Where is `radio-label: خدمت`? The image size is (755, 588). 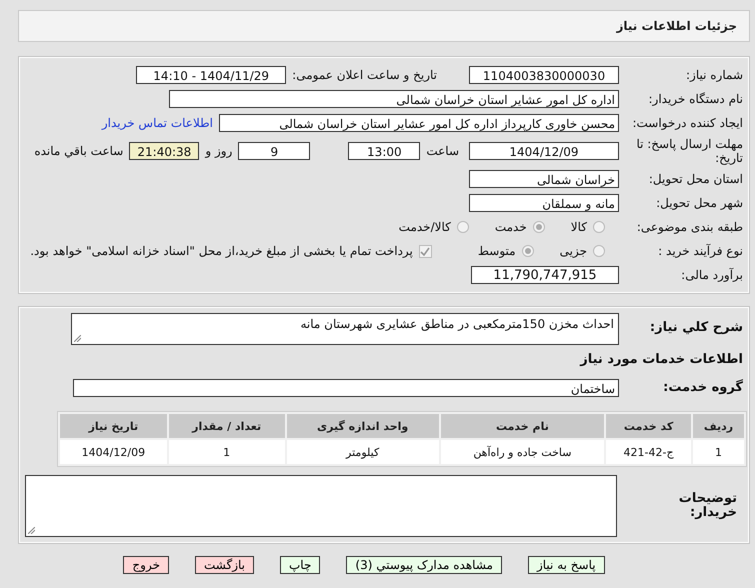
radio-label: خدمت is located at coordinates (510, 227).